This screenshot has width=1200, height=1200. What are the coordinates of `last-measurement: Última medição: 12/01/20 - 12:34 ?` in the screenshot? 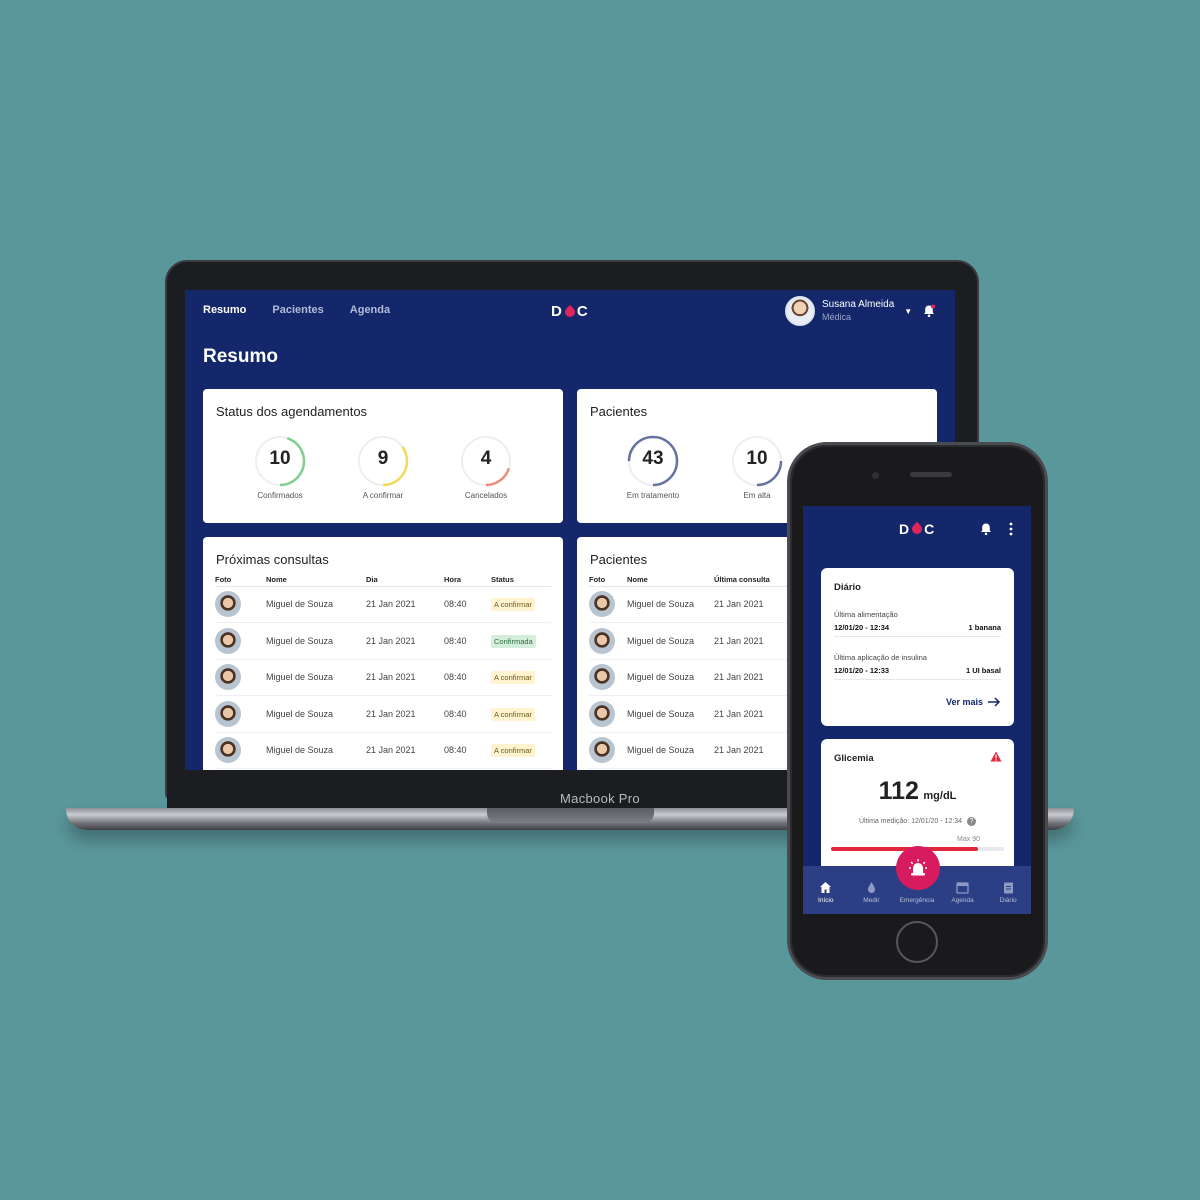 It's located at (917, 821).